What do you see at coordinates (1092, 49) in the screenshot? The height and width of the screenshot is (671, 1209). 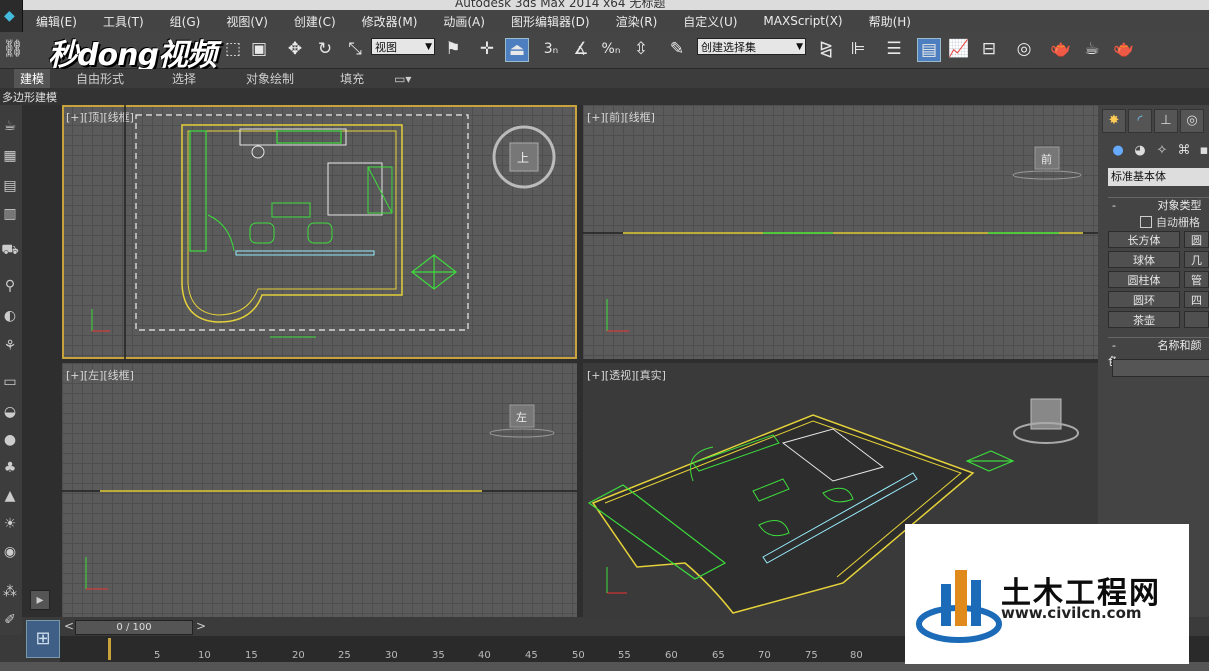 I see `rendered-frame-window-icon: ☕` at bounding box center [1092, 49].